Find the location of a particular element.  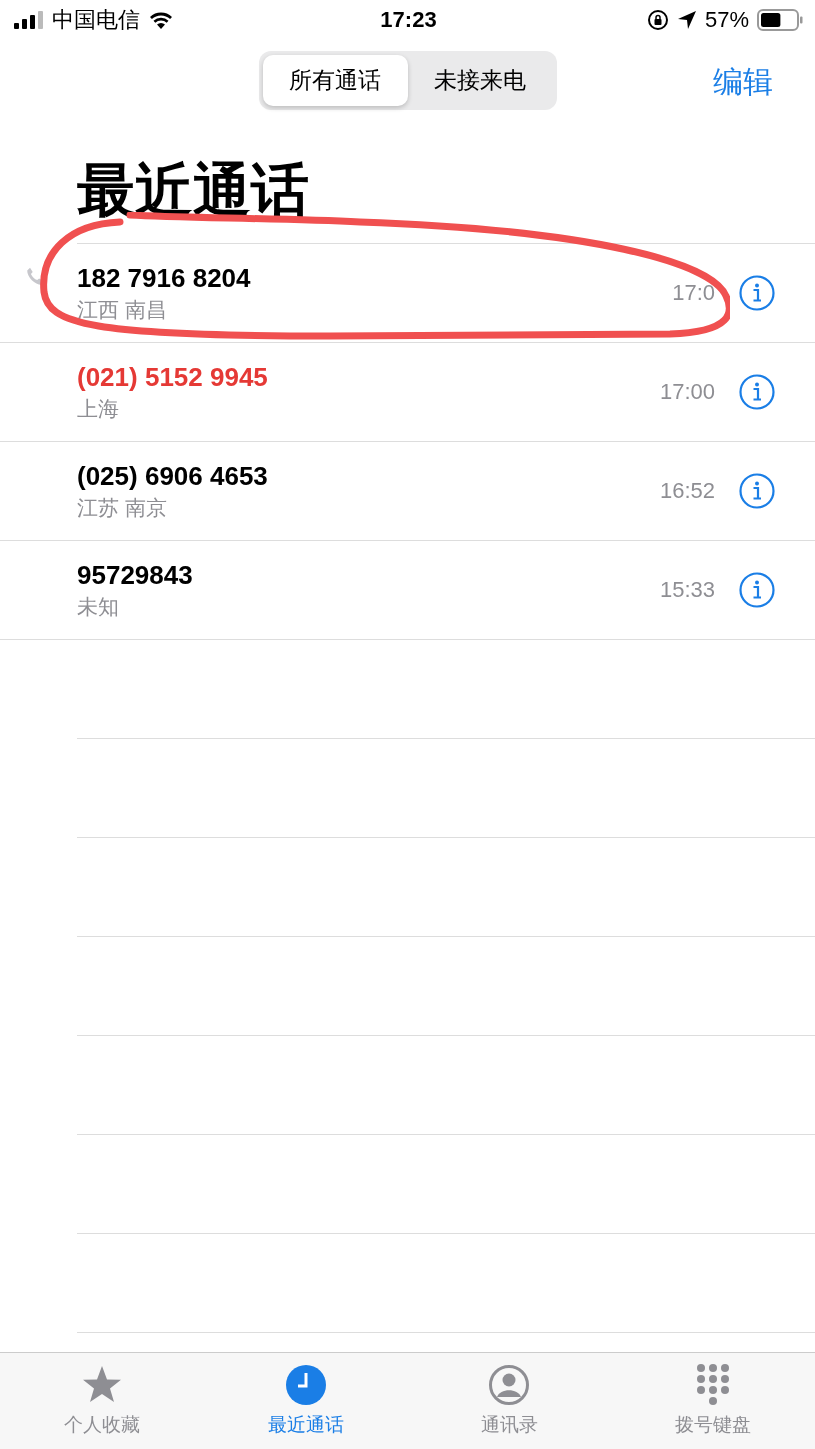

wifi-icon is located at coordinates (161, 20).